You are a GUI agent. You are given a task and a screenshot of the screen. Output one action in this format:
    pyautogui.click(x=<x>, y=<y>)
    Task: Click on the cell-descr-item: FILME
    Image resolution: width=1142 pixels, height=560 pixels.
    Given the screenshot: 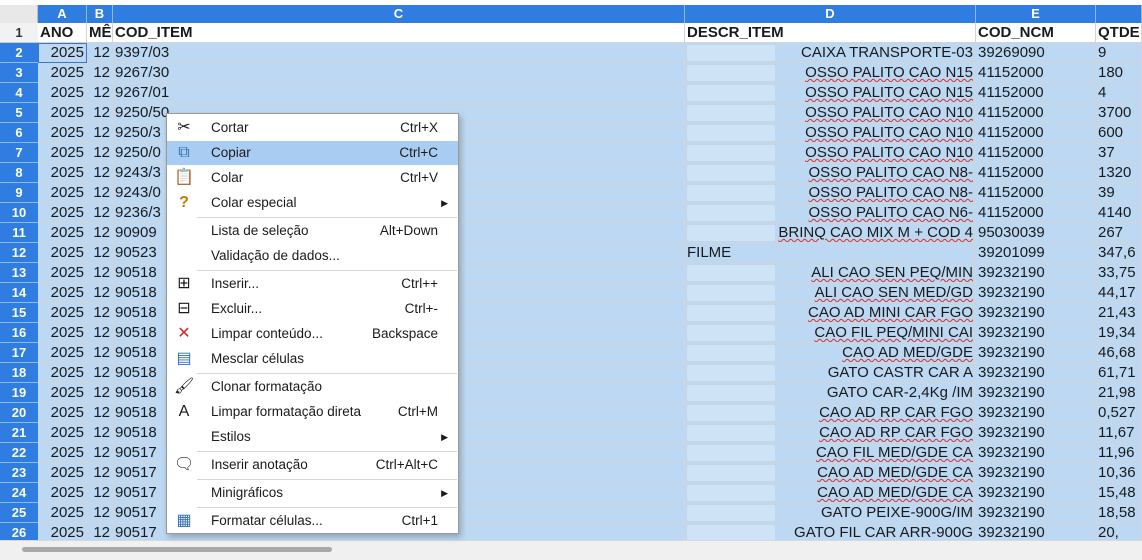 What is the action you would take?
    pyautogui.click(x=830, y=253)
    